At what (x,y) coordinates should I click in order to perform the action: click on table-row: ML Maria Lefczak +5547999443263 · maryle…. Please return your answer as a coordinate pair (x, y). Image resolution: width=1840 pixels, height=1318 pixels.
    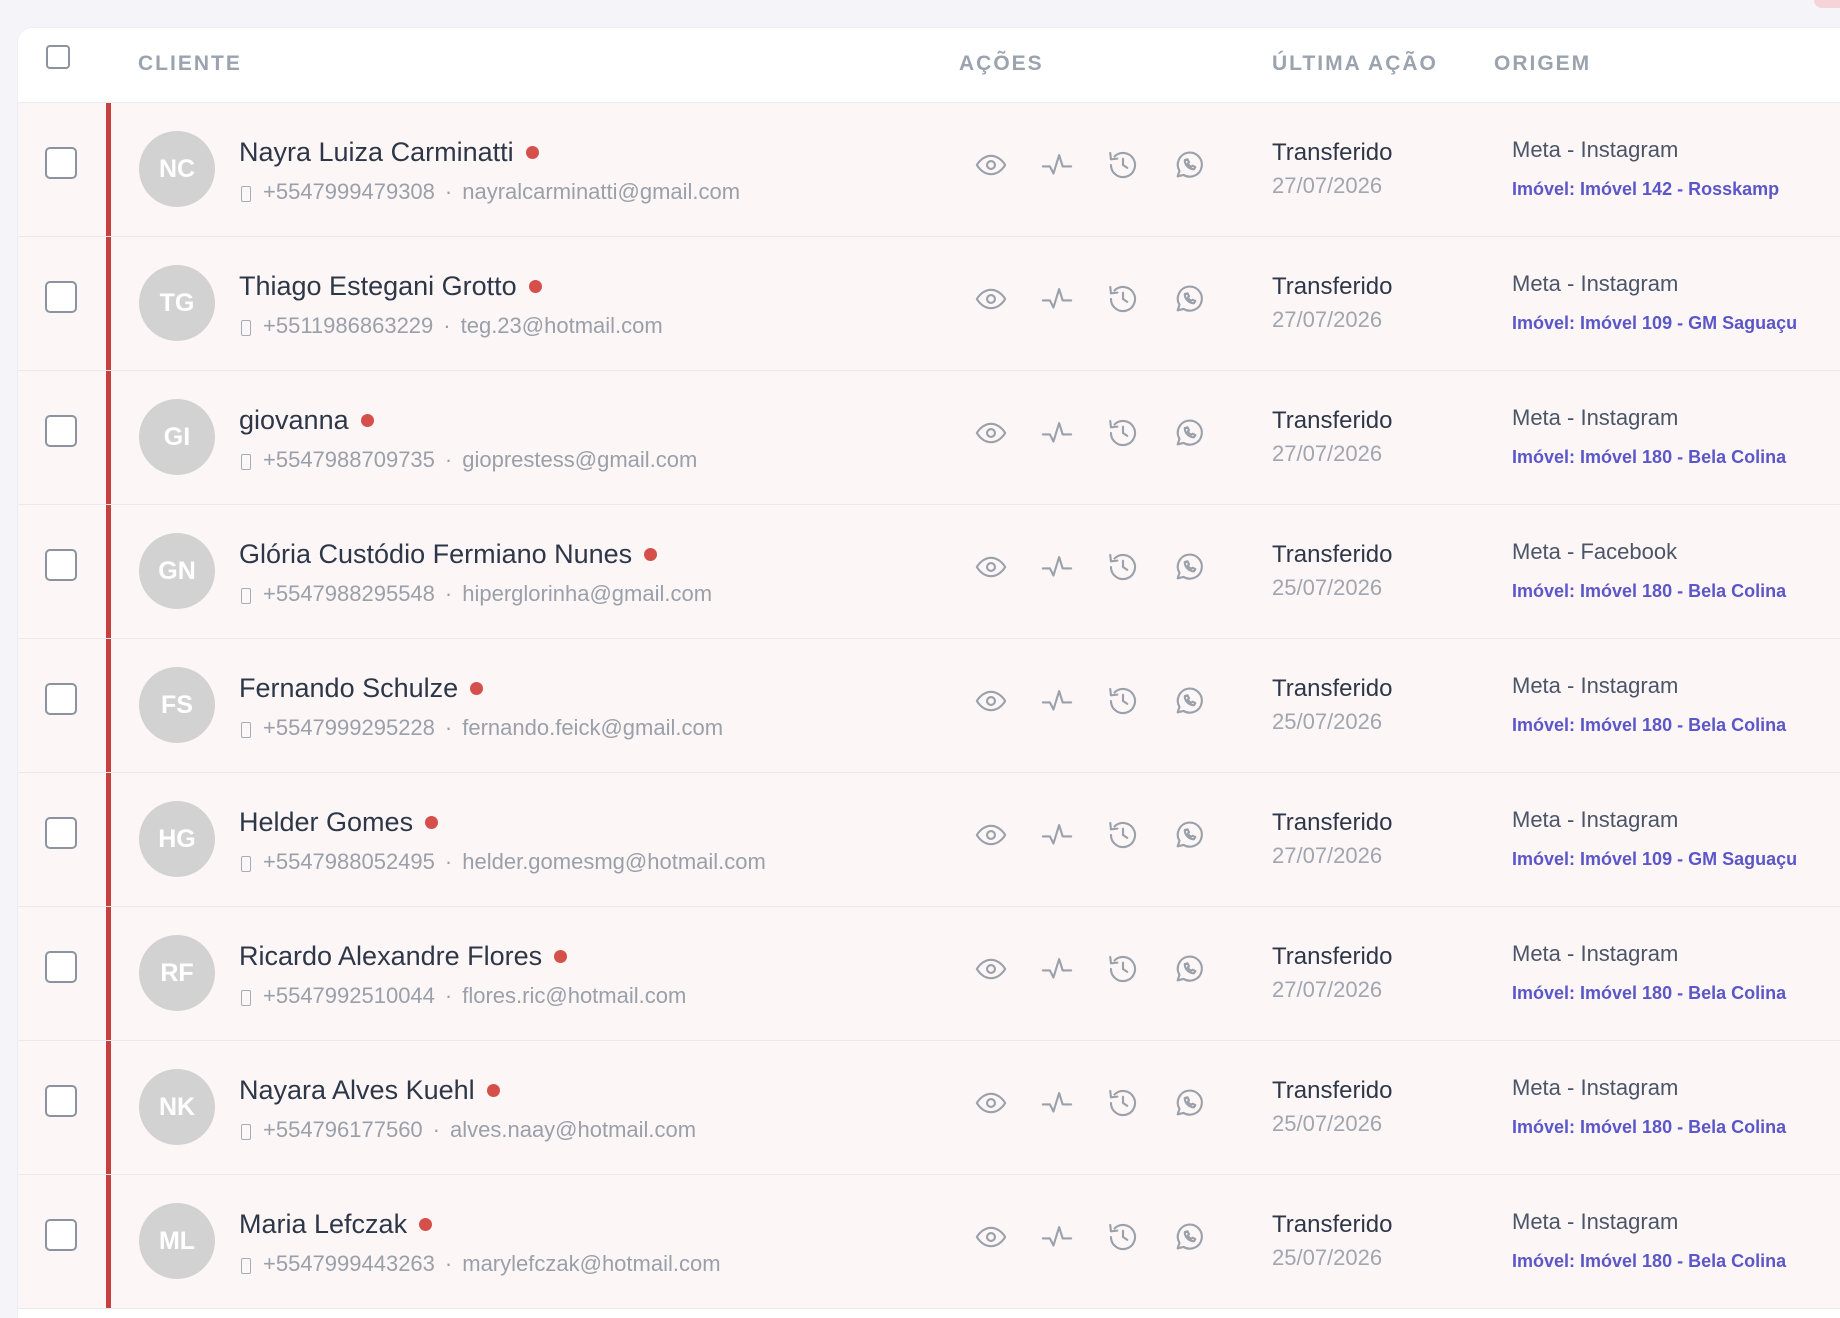
    Looking at the image, I should click on (929, 1242).